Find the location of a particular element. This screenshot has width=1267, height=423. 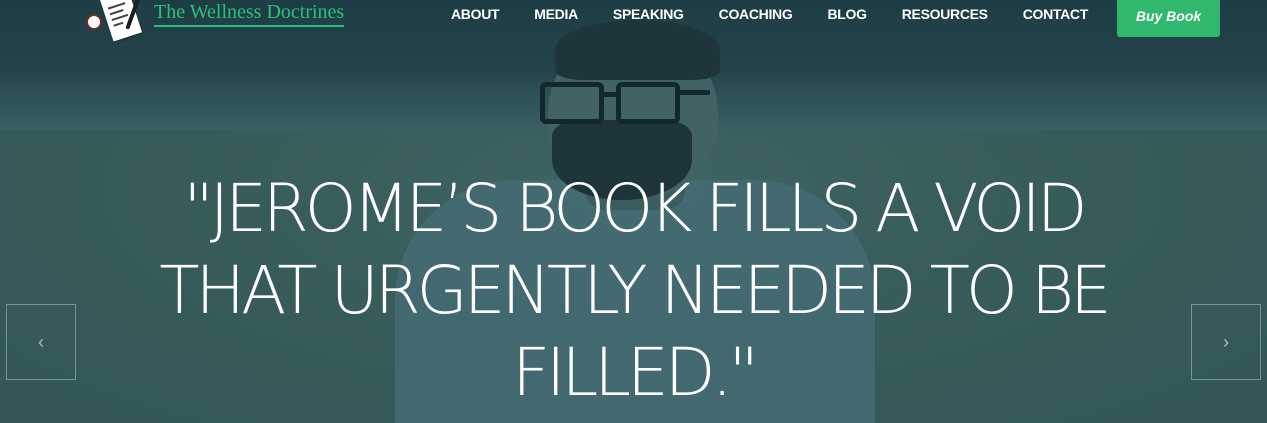

buy-book-button: Buy Book is located at coordinates (1168, 18).